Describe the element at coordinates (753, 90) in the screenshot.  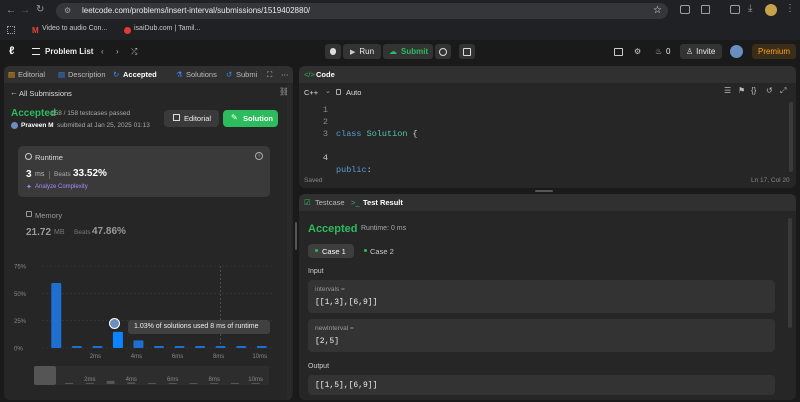
I see `brackets-icon: {}` at that location.